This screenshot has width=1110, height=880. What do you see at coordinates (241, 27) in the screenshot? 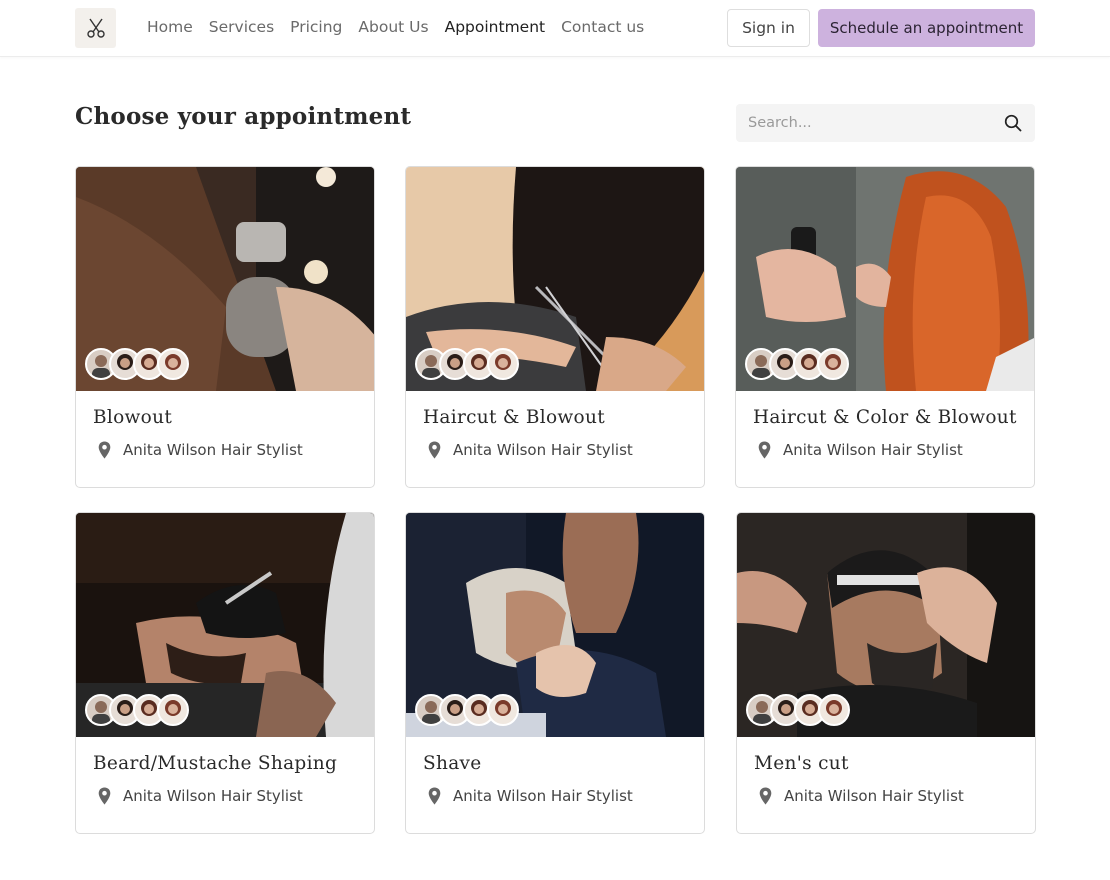
I see `nav-services: Services` at bounding box center [241, 27].